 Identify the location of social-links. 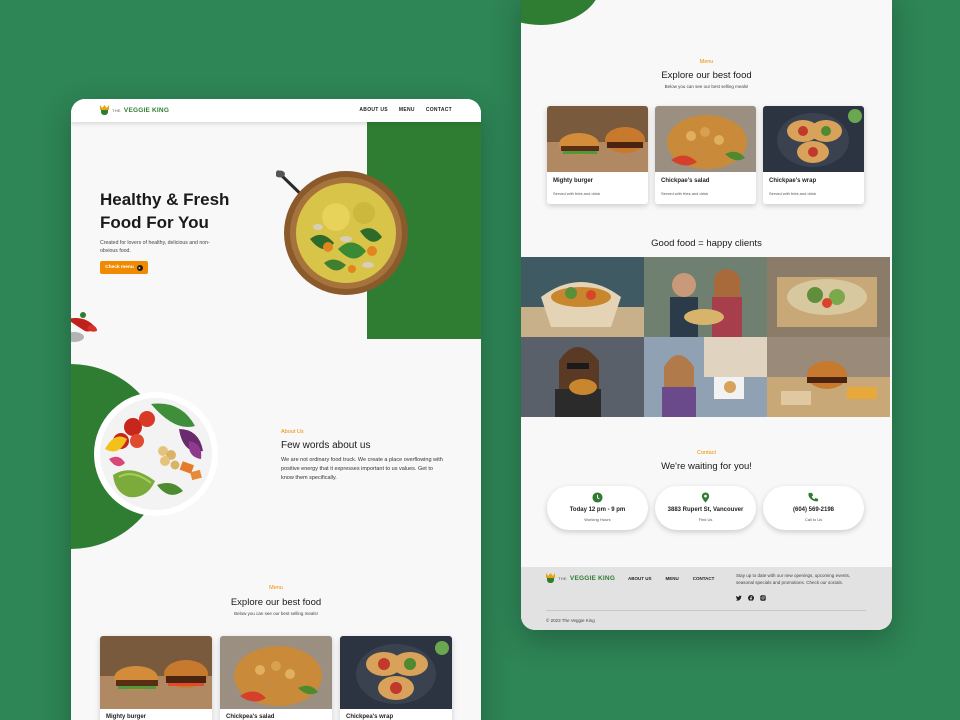
(751, 598).